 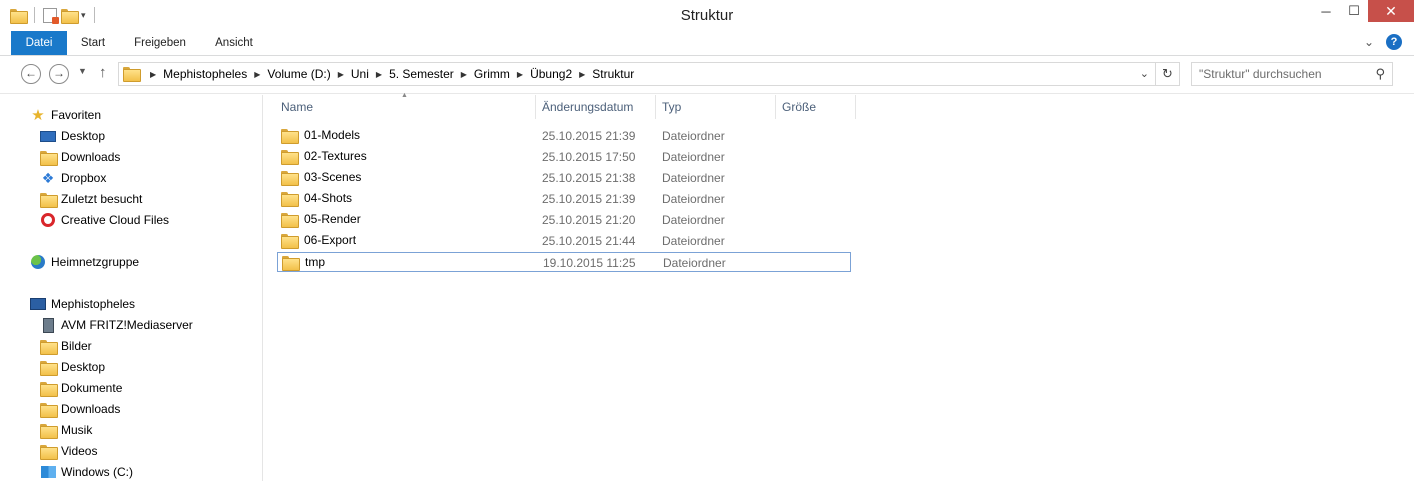 What do you see at coordinates (84, 262) in the screenshot?
I see `sidebar-item-heimnetzgruppe: Heimnetzgruppe` at bounding box center [84, 262].